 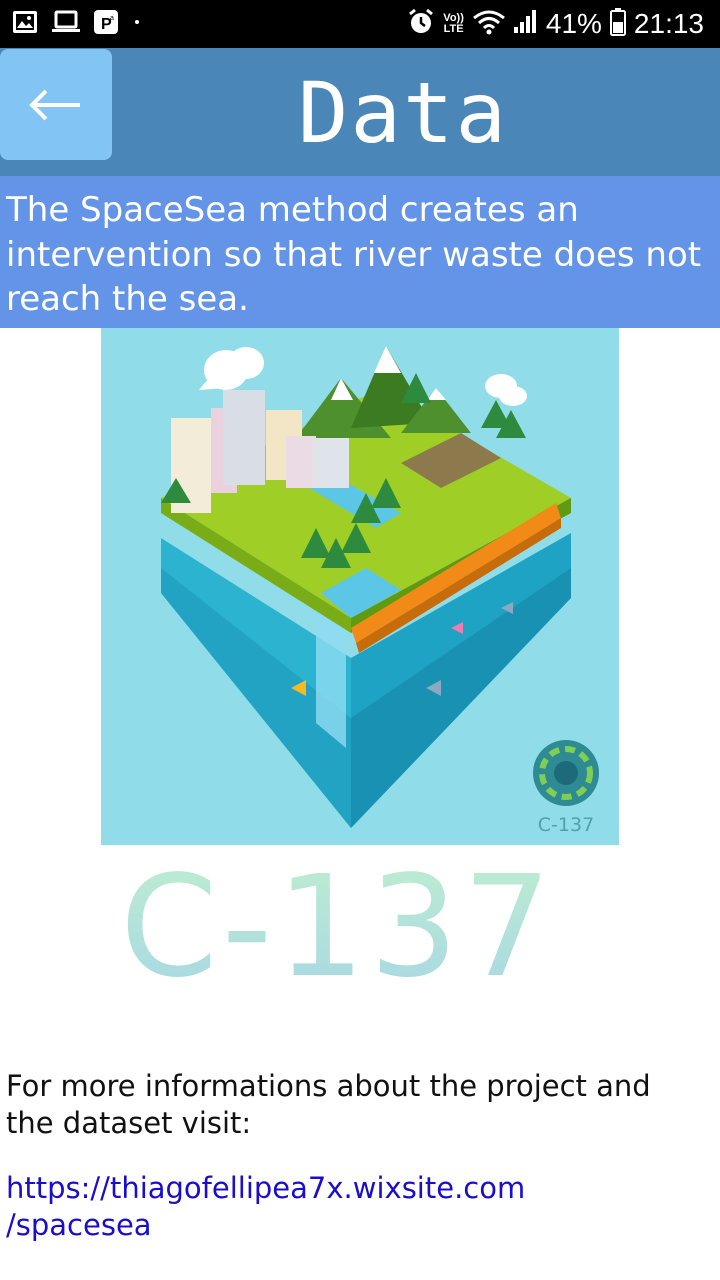 What do you see at coordinates (617, 24) in the screenshot?
I see `battery-icon` at bounding box center [617, 24].